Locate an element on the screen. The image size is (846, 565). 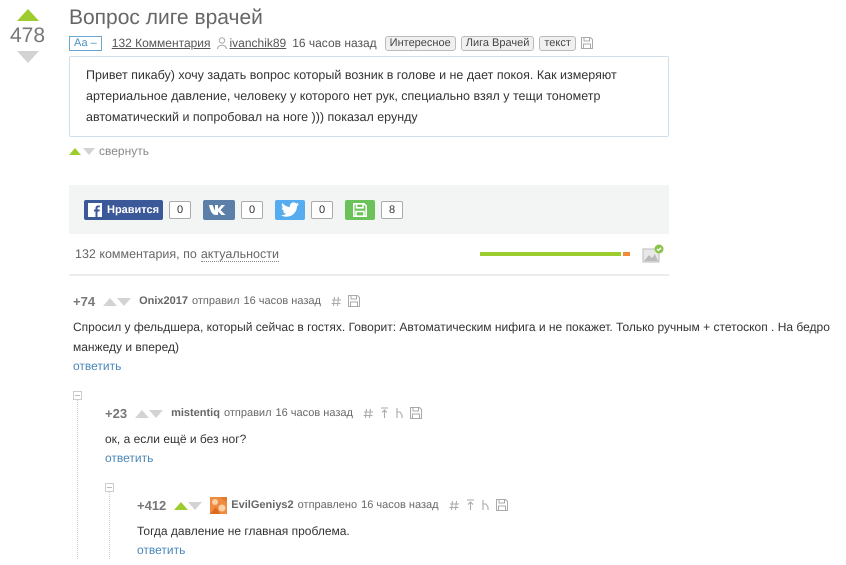
tag: Лига Врачей is located at coordinates (497, 43).